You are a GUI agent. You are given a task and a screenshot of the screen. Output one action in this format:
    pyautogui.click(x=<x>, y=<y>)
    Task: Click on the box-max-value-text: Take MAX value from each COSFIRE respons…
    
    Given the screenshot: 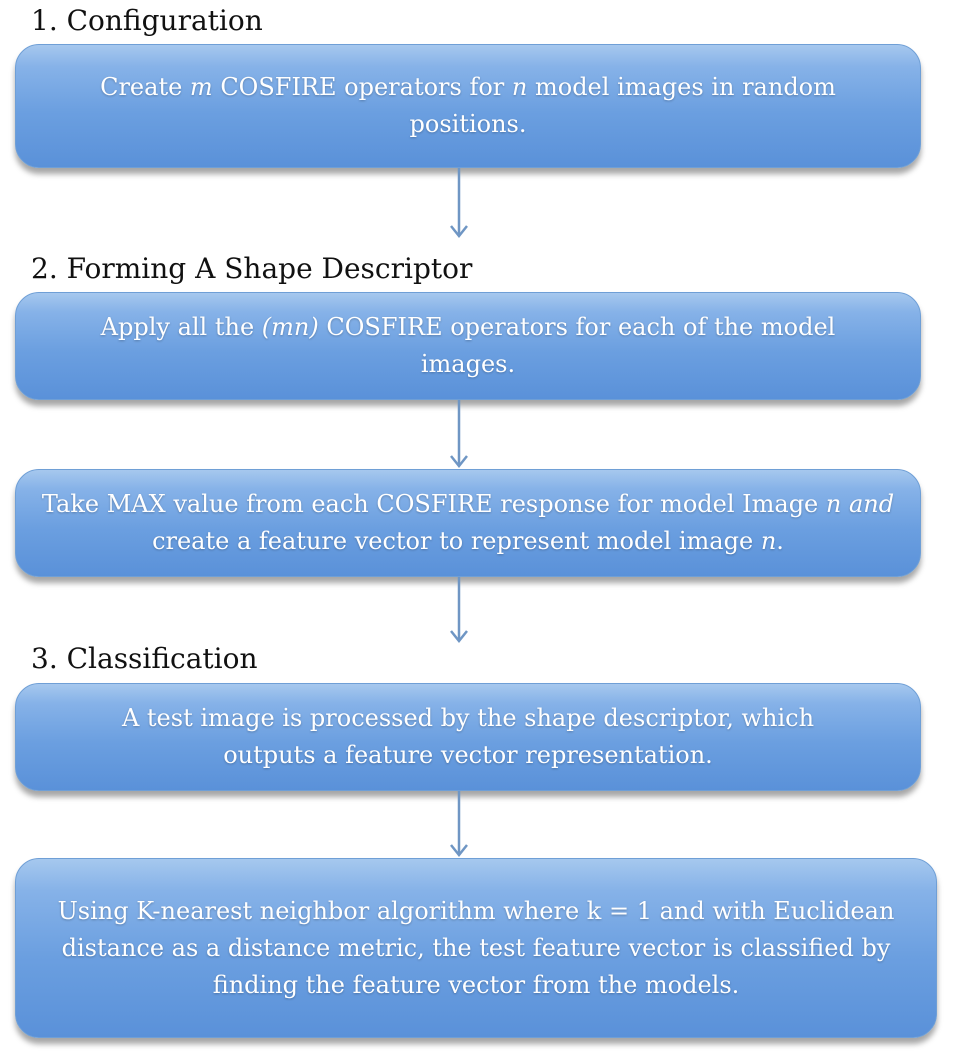 What is the action you would take?
    pyautogui.click(x=468, y=522)
    